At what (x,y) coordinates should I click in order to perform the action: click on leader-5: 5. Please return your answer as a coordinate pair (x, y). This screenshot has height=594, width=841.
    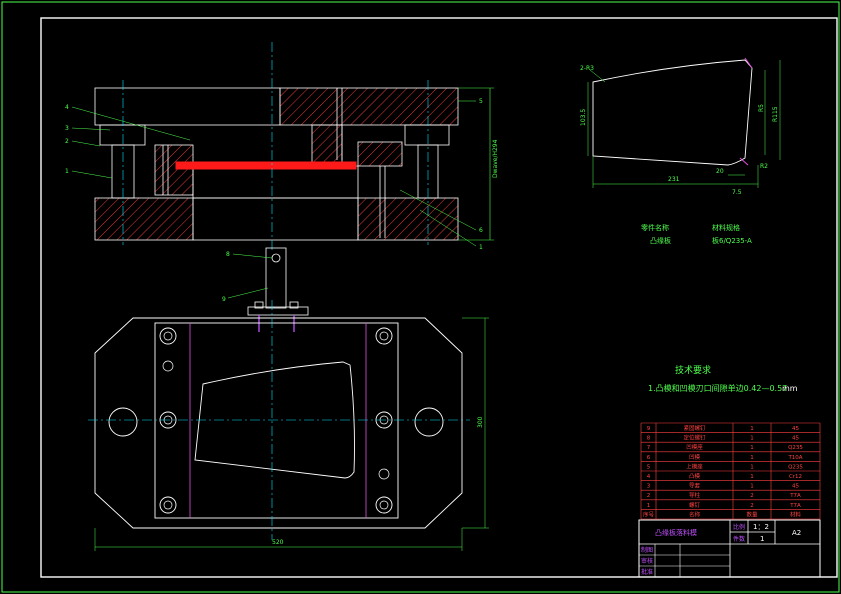
    Looking at the image, I should click on (481, 101).